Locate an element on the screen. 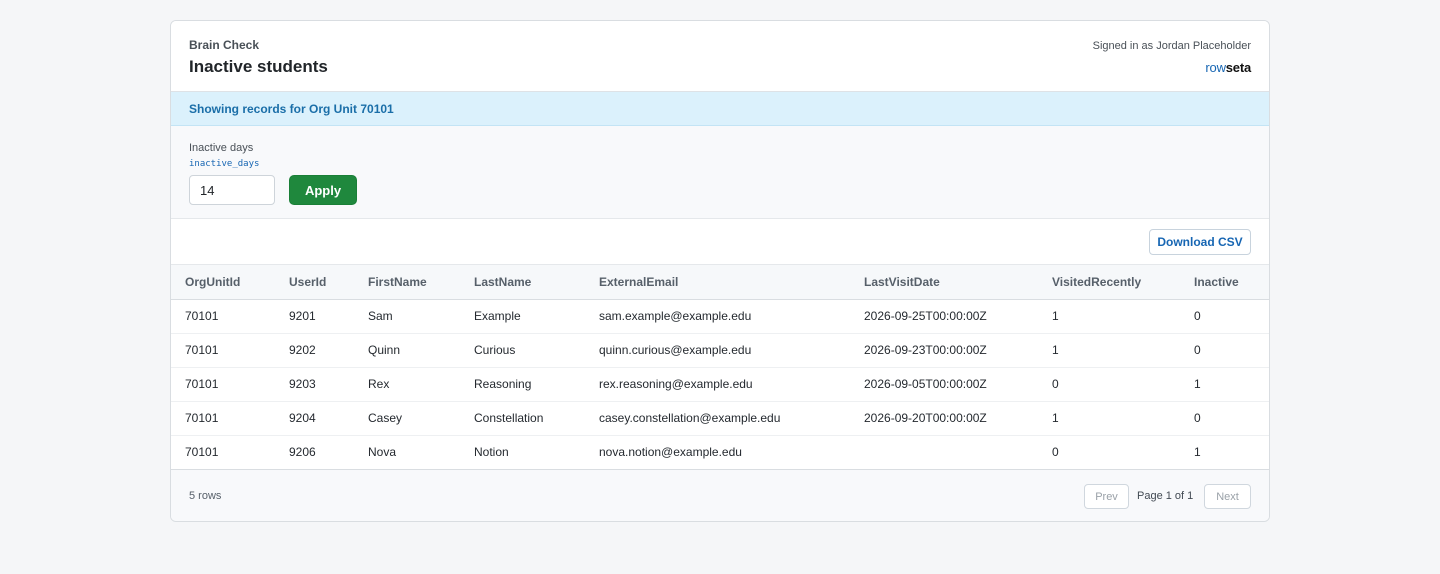  cell-firstname: Sam is located at coordinates (407, 316).